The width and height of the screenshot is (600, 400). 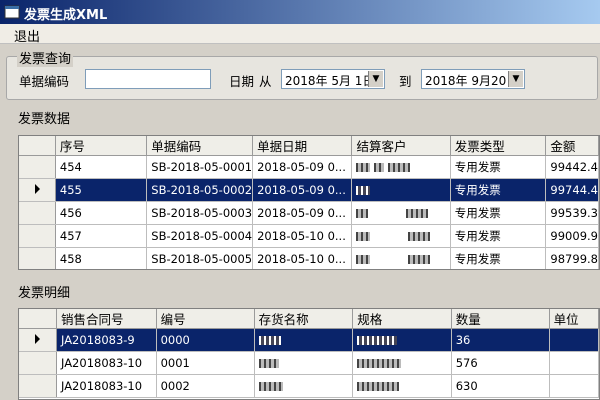 I want to click on menu-bar: 退出, so click(x=300, y=34).